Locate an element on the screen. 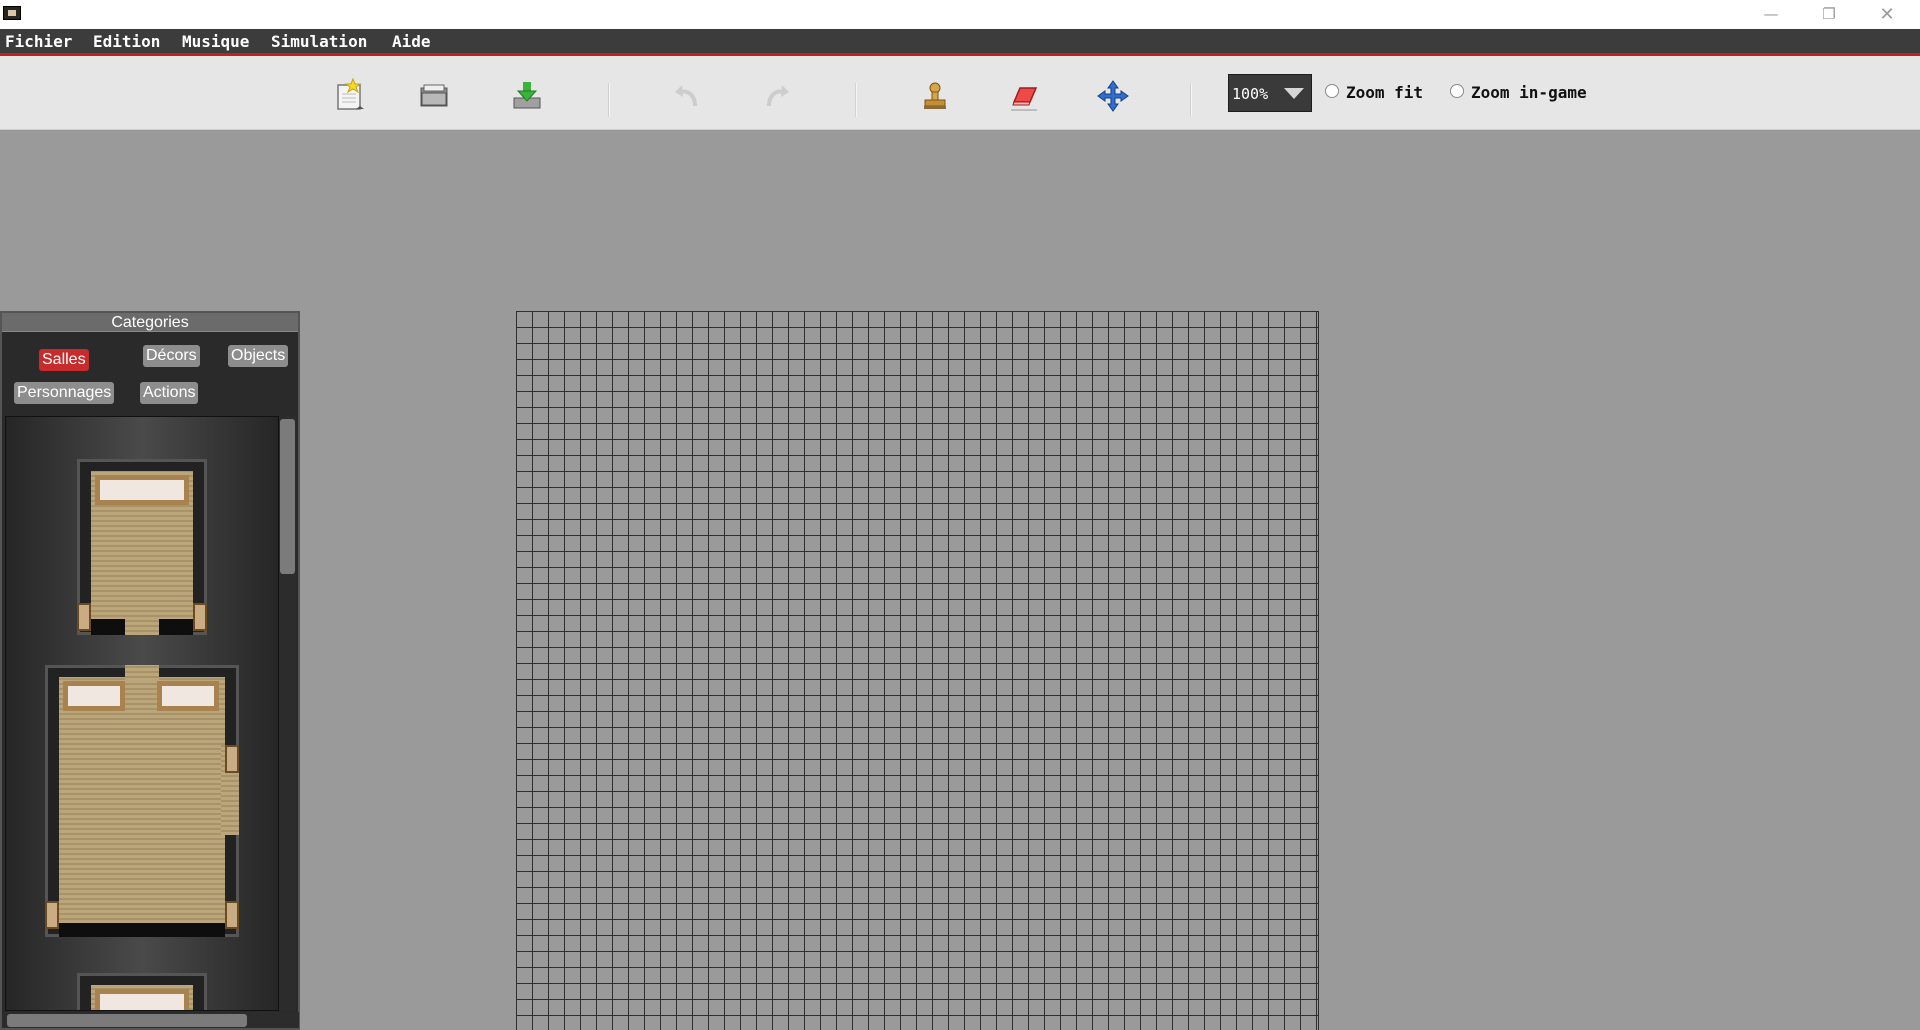 This screenshot has height=1030, width=1920. menu-aide: Aide is located at coordinates (411, 42).